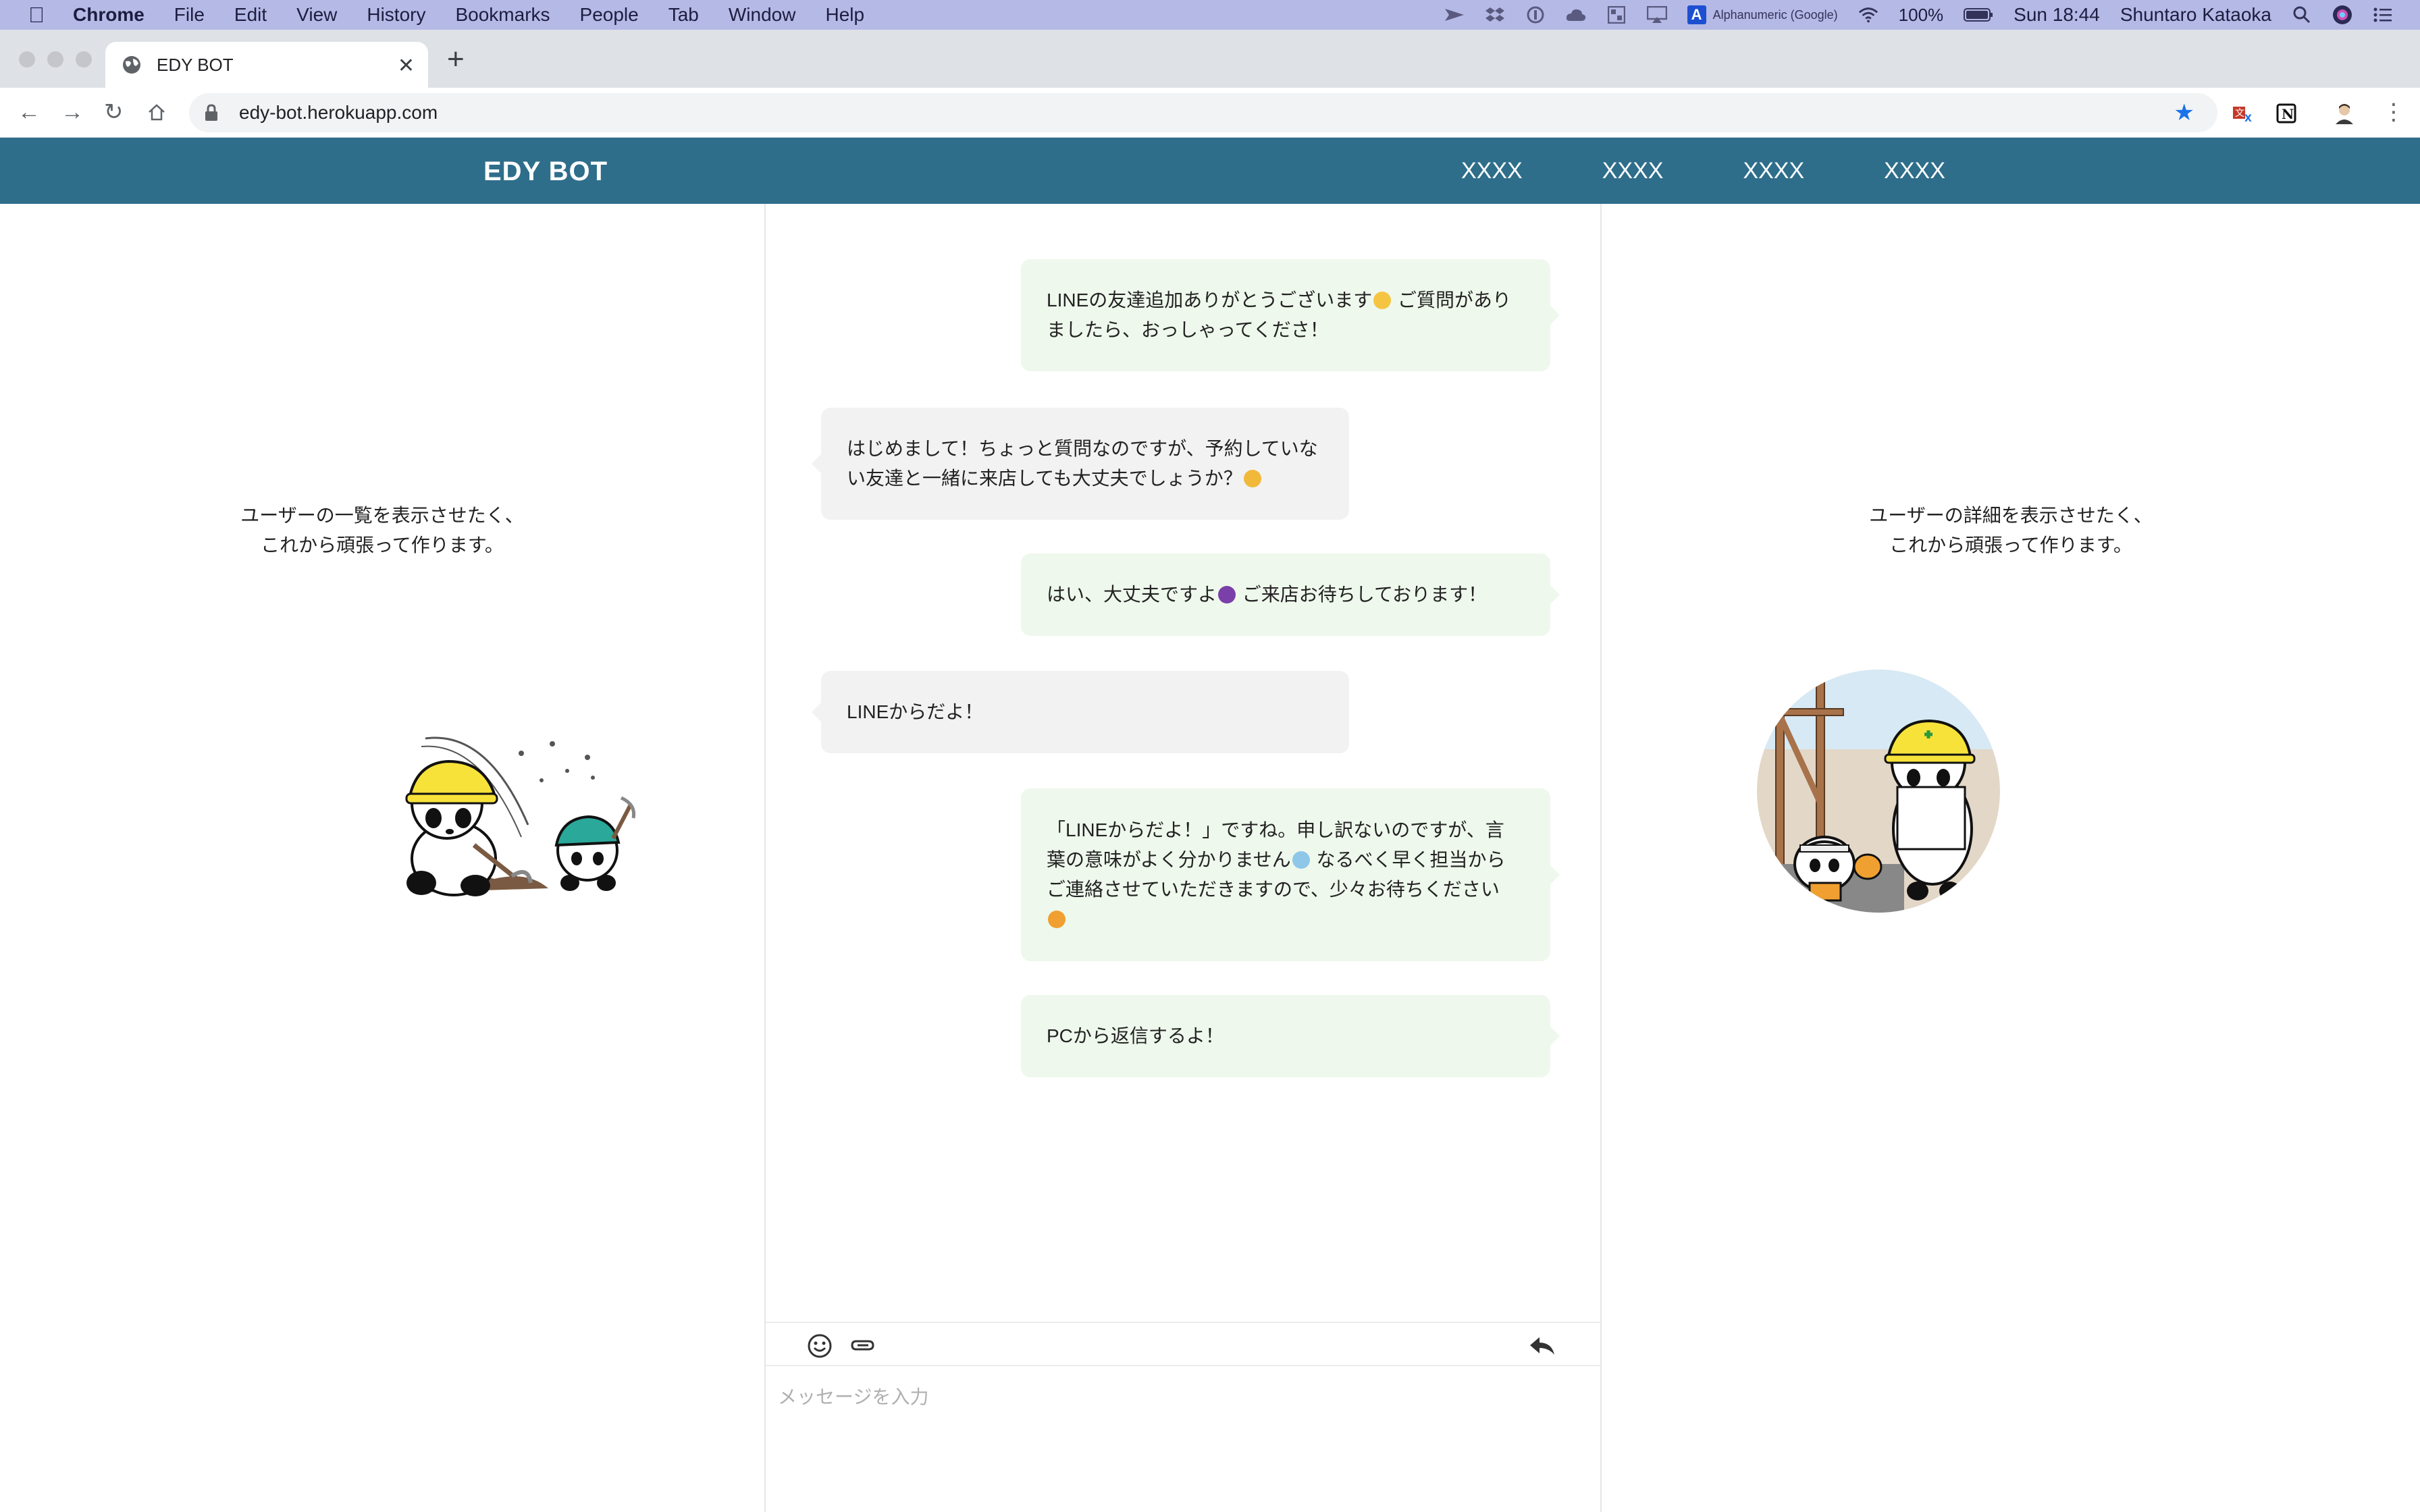 The height and width of the screenshot is (1512, 2420). I want to click on message-text: なるべく早く担当から, so click(1408, 859).